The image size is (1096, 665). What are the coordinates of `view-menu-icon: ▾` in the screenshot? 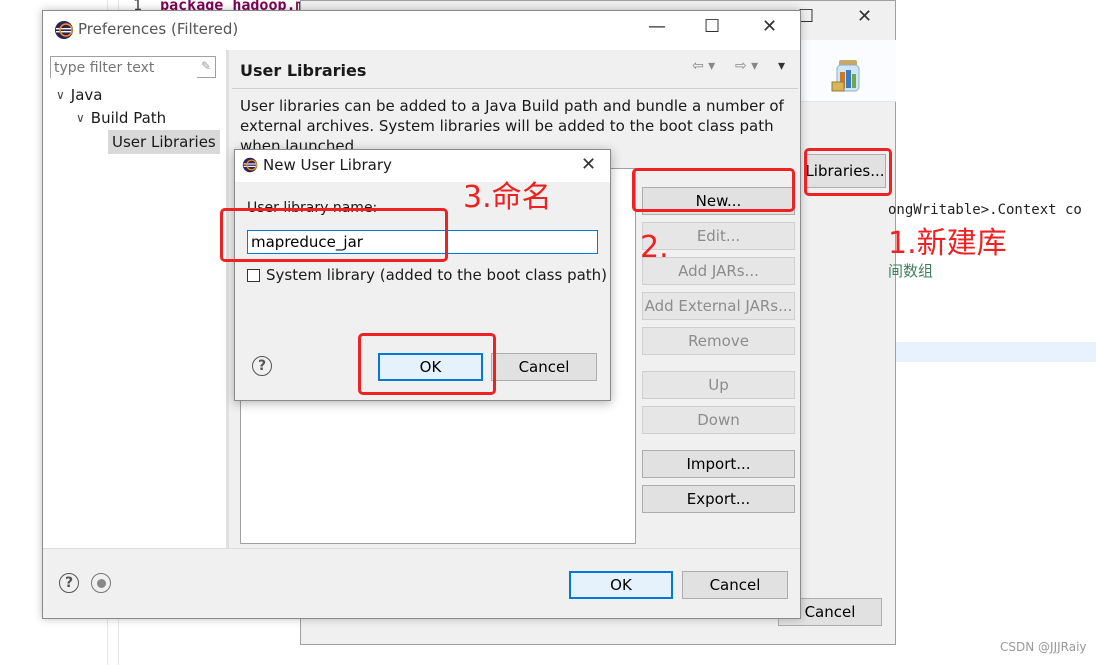 It's located at (781, 66).